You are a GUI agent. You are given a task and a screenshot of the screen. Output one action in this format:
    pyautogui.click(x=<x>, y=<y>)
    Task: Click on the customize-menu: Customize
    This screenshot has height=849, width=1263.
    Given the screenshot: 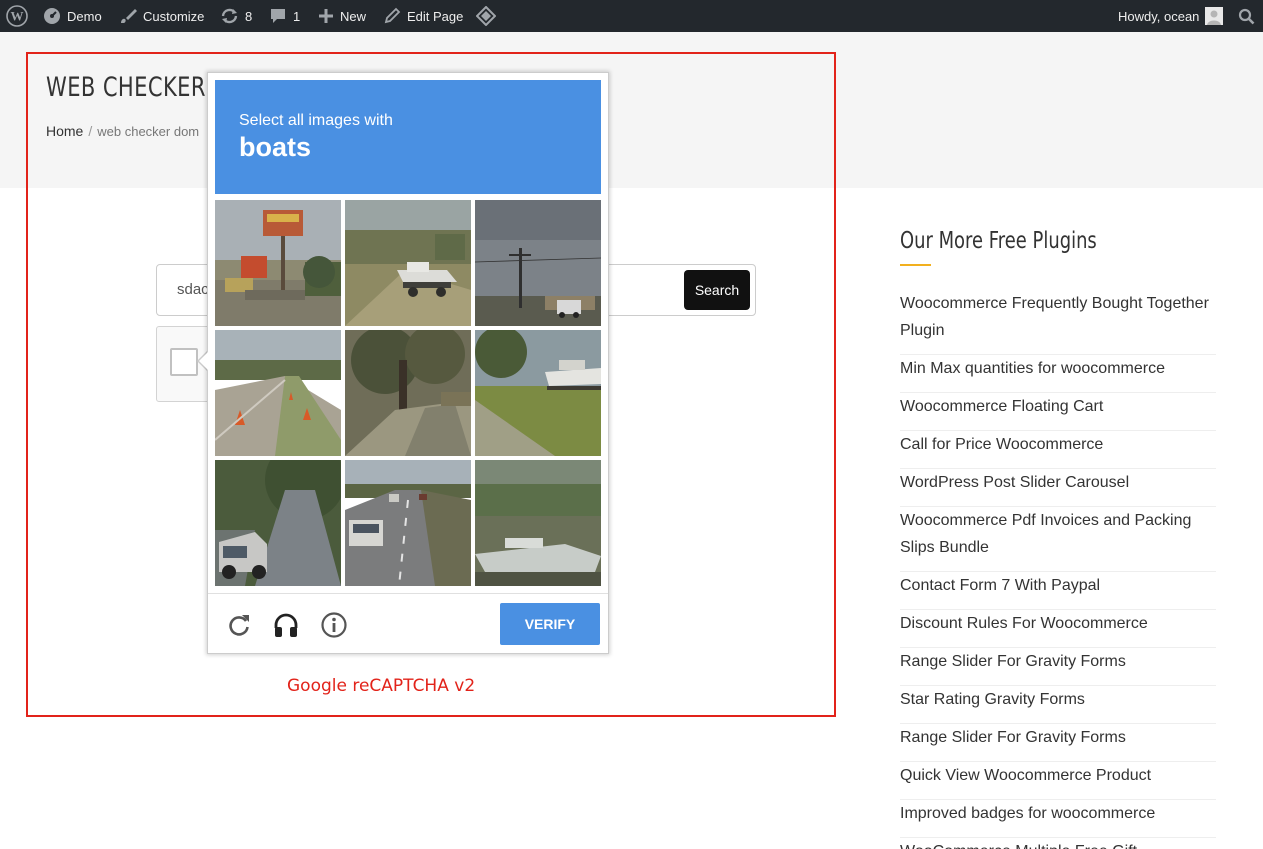 What is the action you would take?
    pyautogui.click(x=161, y=16)
    